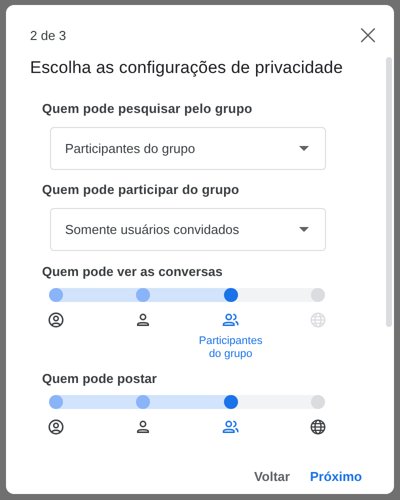 The height and width of the screenshot is (500, 400). What do you see at coordinates (187, 68) in the screenshot?
I see `dialog-title: Escolha as configurações de privacidade` at bounding box center [187, 68].